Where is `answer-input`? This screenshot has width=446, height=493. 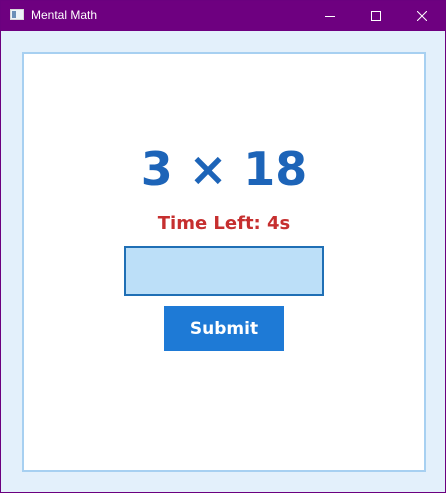 answer-input is located at coordinates (224, 271).